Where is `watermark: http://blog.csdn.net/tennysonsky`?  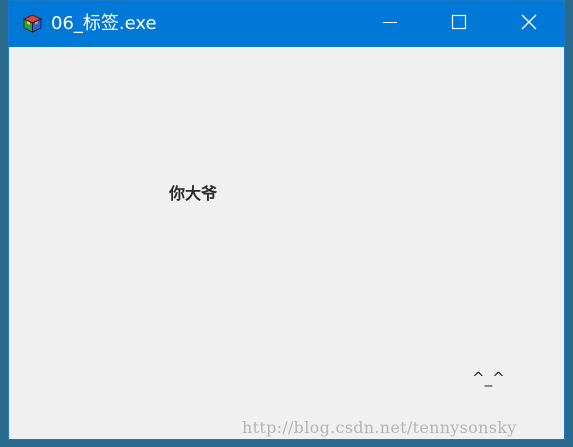 watermark: http://blog.csdn.net/tennysonsky is located at coordinates (379, 427).